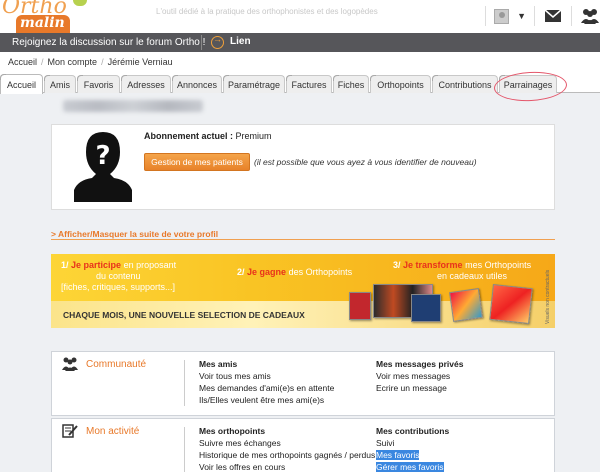 The width and height of the screenshot is (600, 472). I want to click on tab-orthopoints: Orthopoints, so click(400, 84).